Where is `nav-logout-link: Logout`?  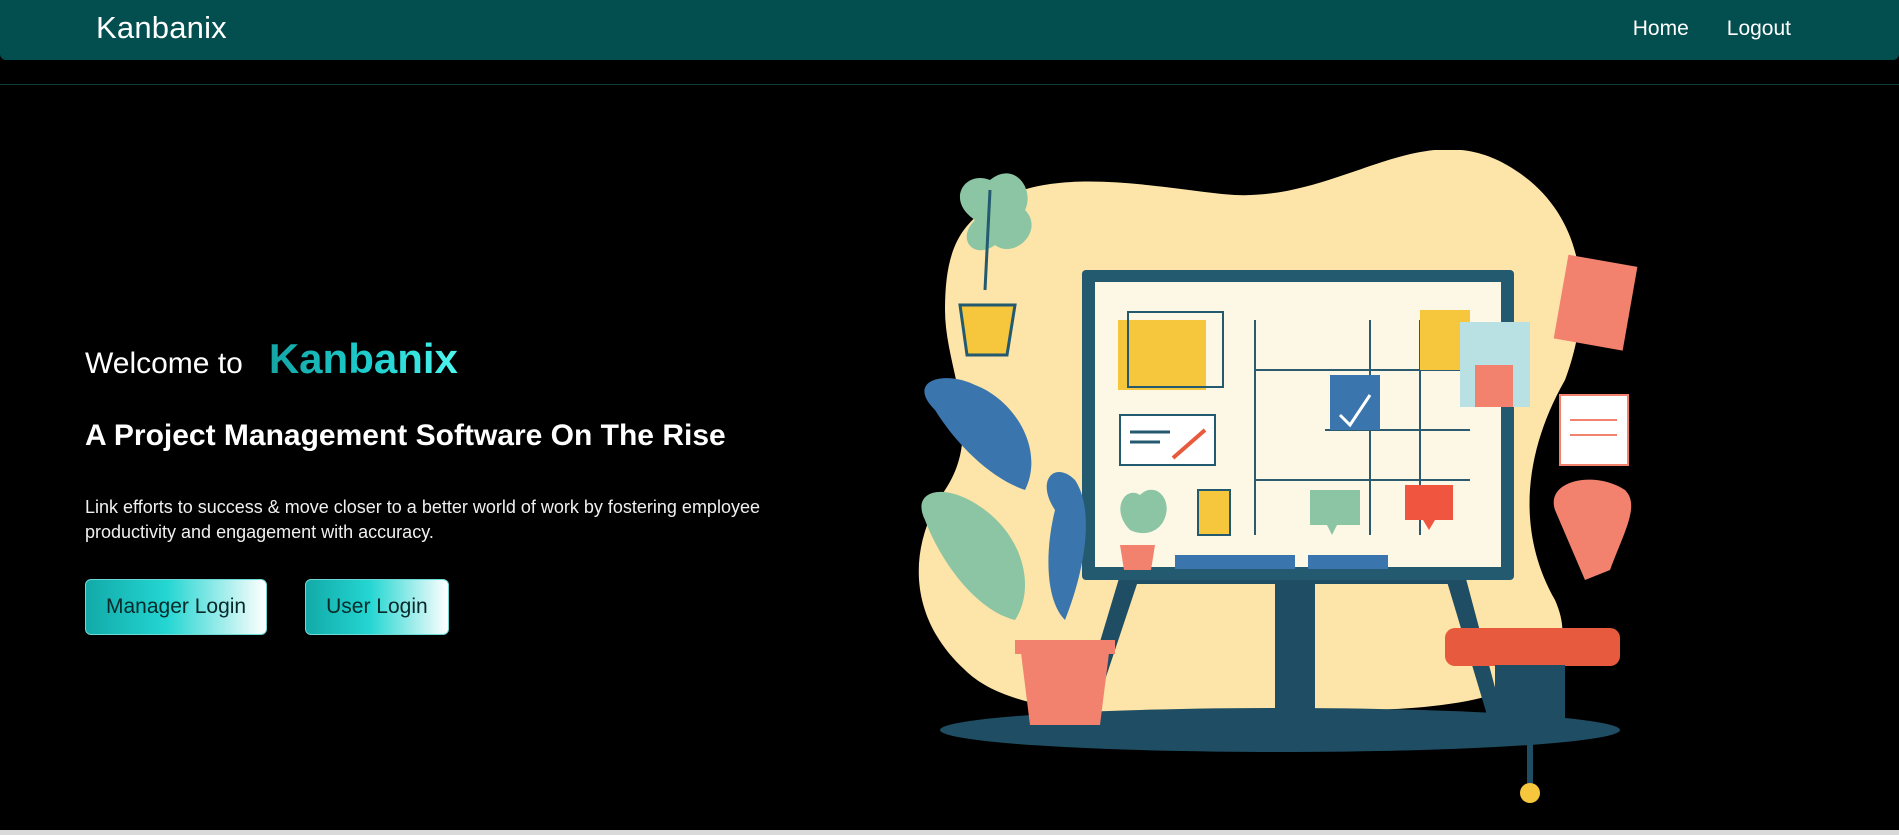
nav-logout-link: Logout is located at coordinates (1759, 29).